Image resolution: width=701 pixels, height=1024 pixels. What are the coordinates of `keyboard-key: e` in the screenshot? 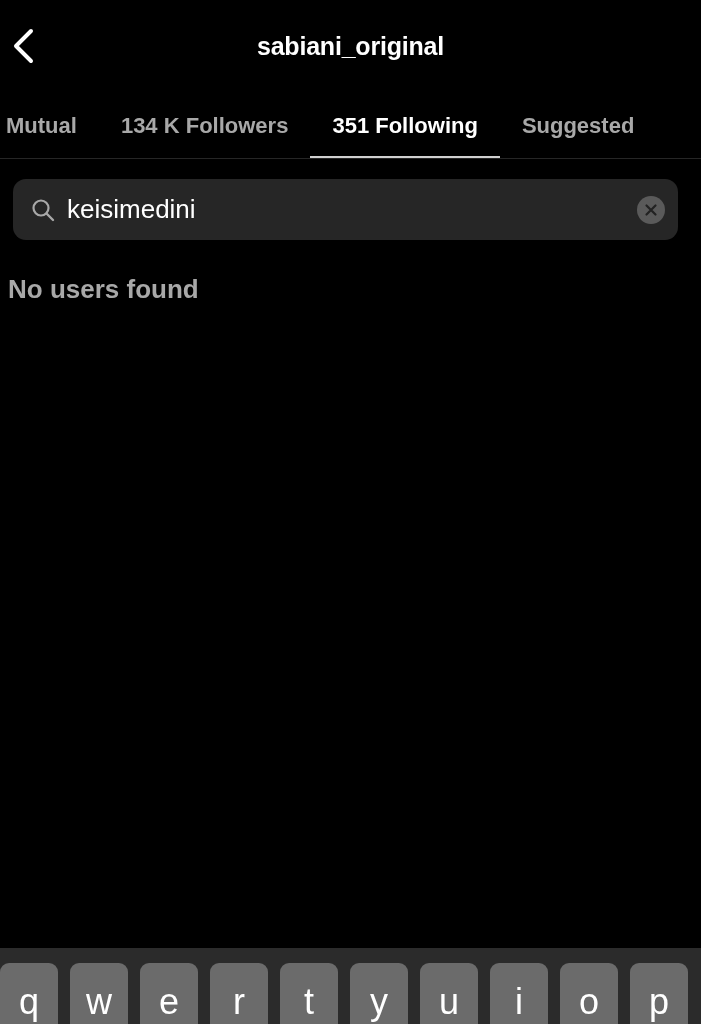 It's located at (169, 993).